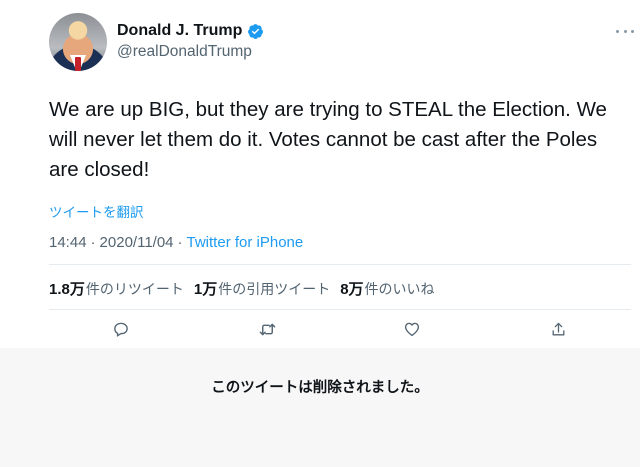 The width and height of the screenshot is (640, 467). What do you see at coordinates (121, 329) in the screenshot?
I see `reply-icon` at bounding box center [121, 329].